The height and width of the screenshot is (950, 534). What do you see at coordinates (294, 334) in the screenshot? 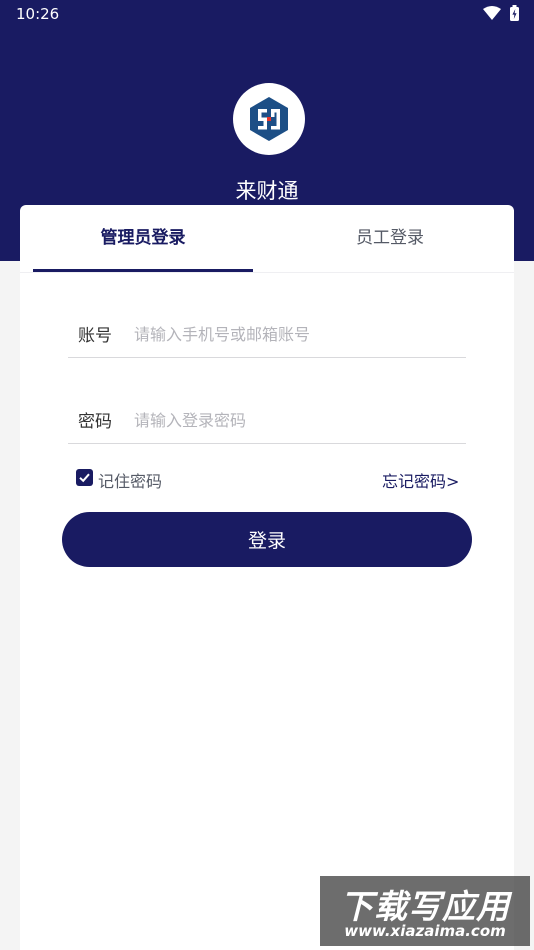
I see `account-input` at bounding box center [294, 334].